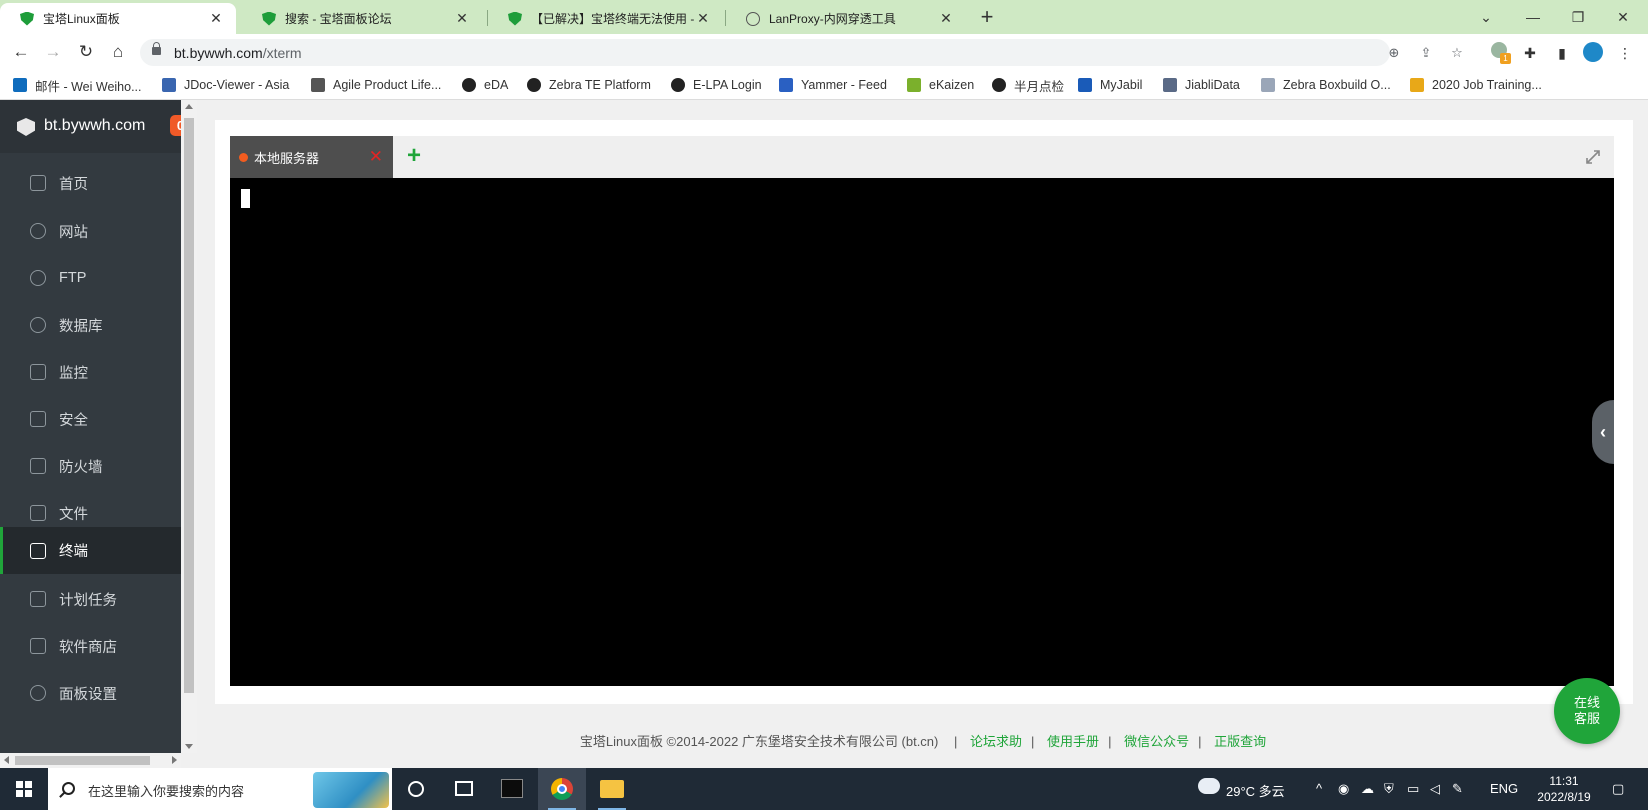 This screenshot has width=1648, height=810. What do you see at coordinates (90, 419) in the screenshot?
I see `sidebar-item-security: 安全` at bounding box center [90, 419].